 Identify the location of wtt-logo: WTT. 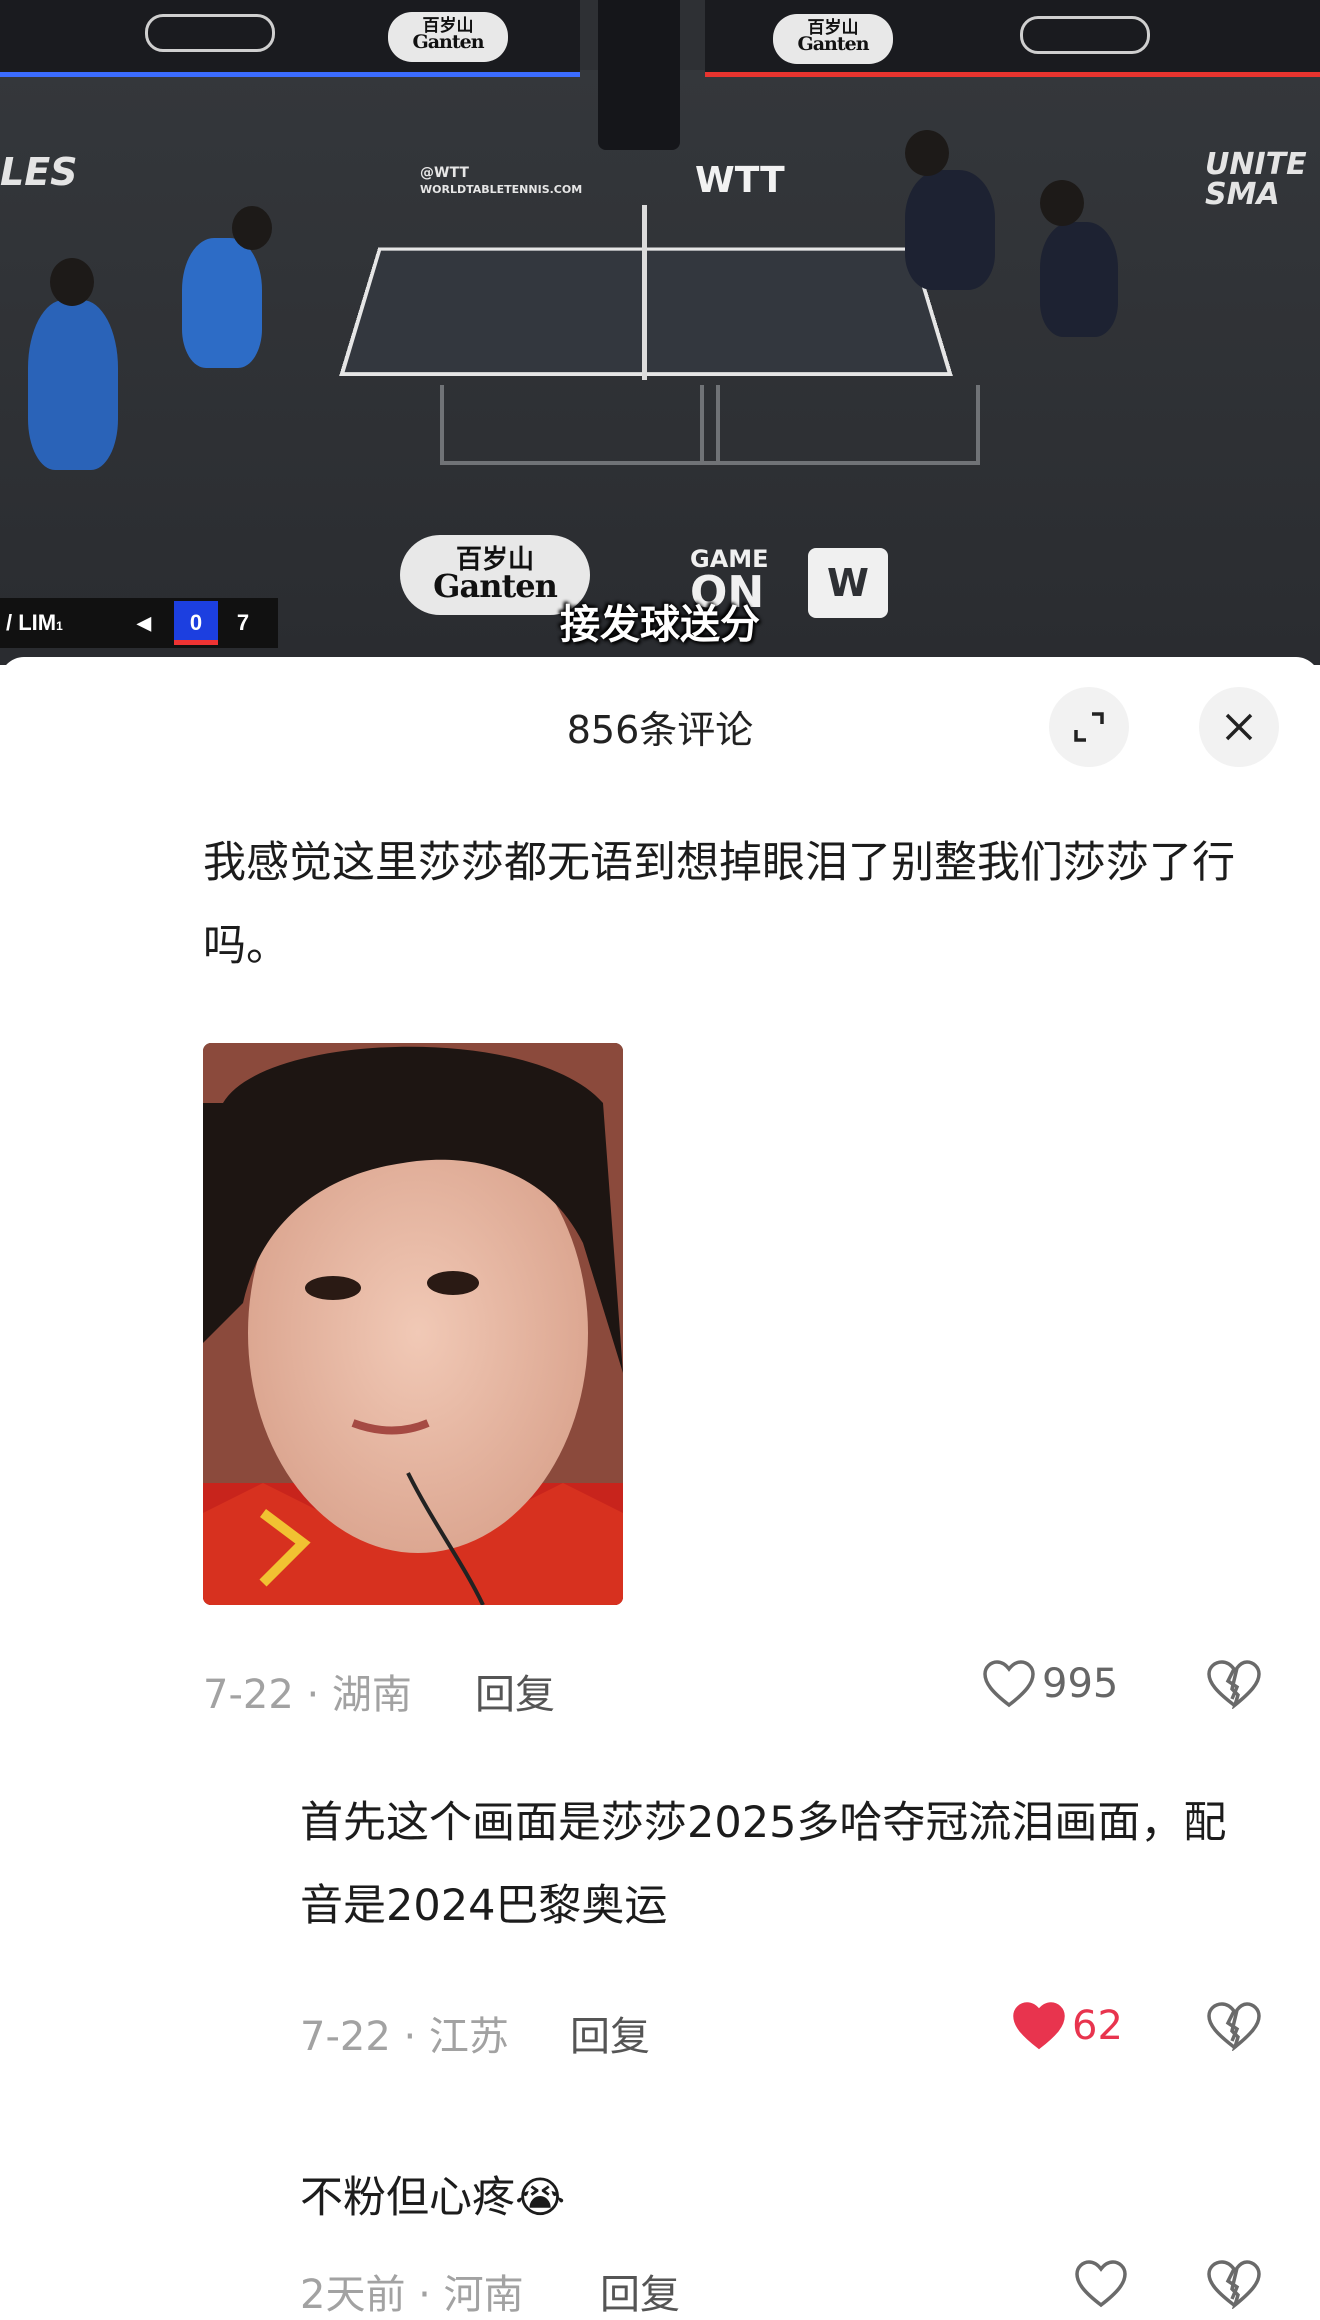
(740, 180).